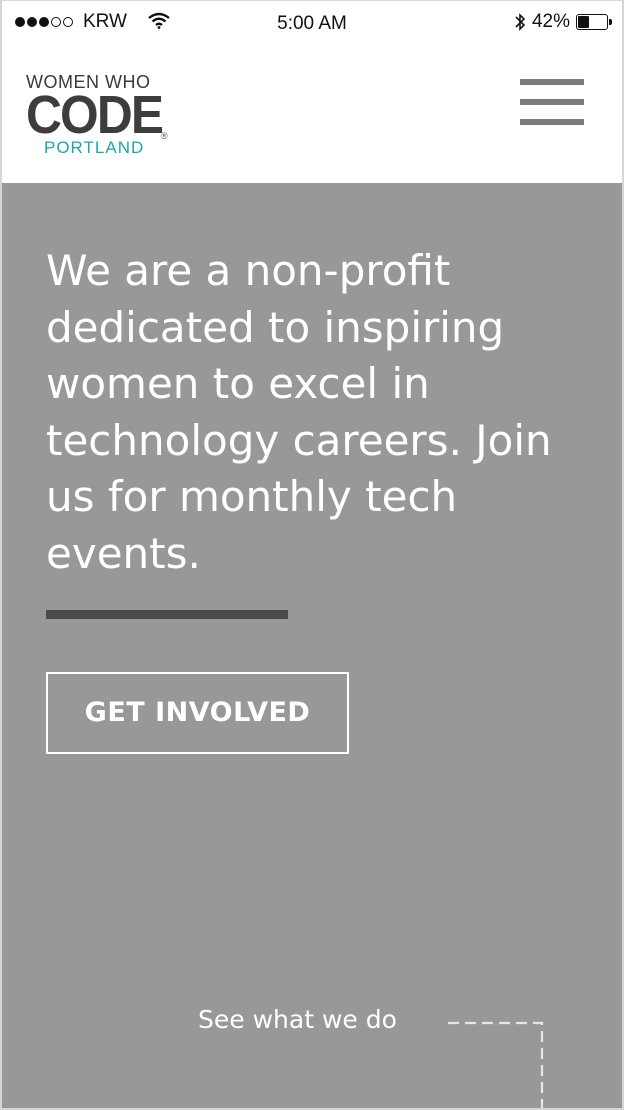 Image resolution: width=624 pixels, height=1110 pixels. I want to click on battery-icon, so click(594, 22).